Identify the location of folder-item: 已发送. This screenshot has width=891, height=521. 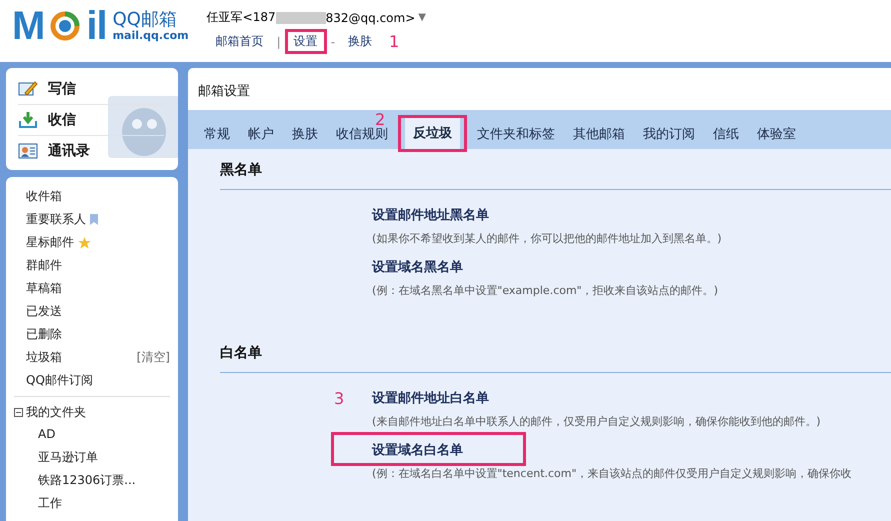
(92, 311).